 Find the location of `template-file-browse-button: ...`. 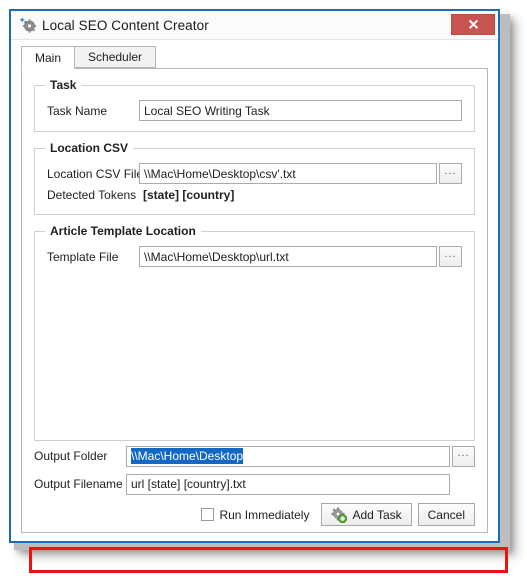

template-file-browse-button: ... is located at coordinates (450, 256).